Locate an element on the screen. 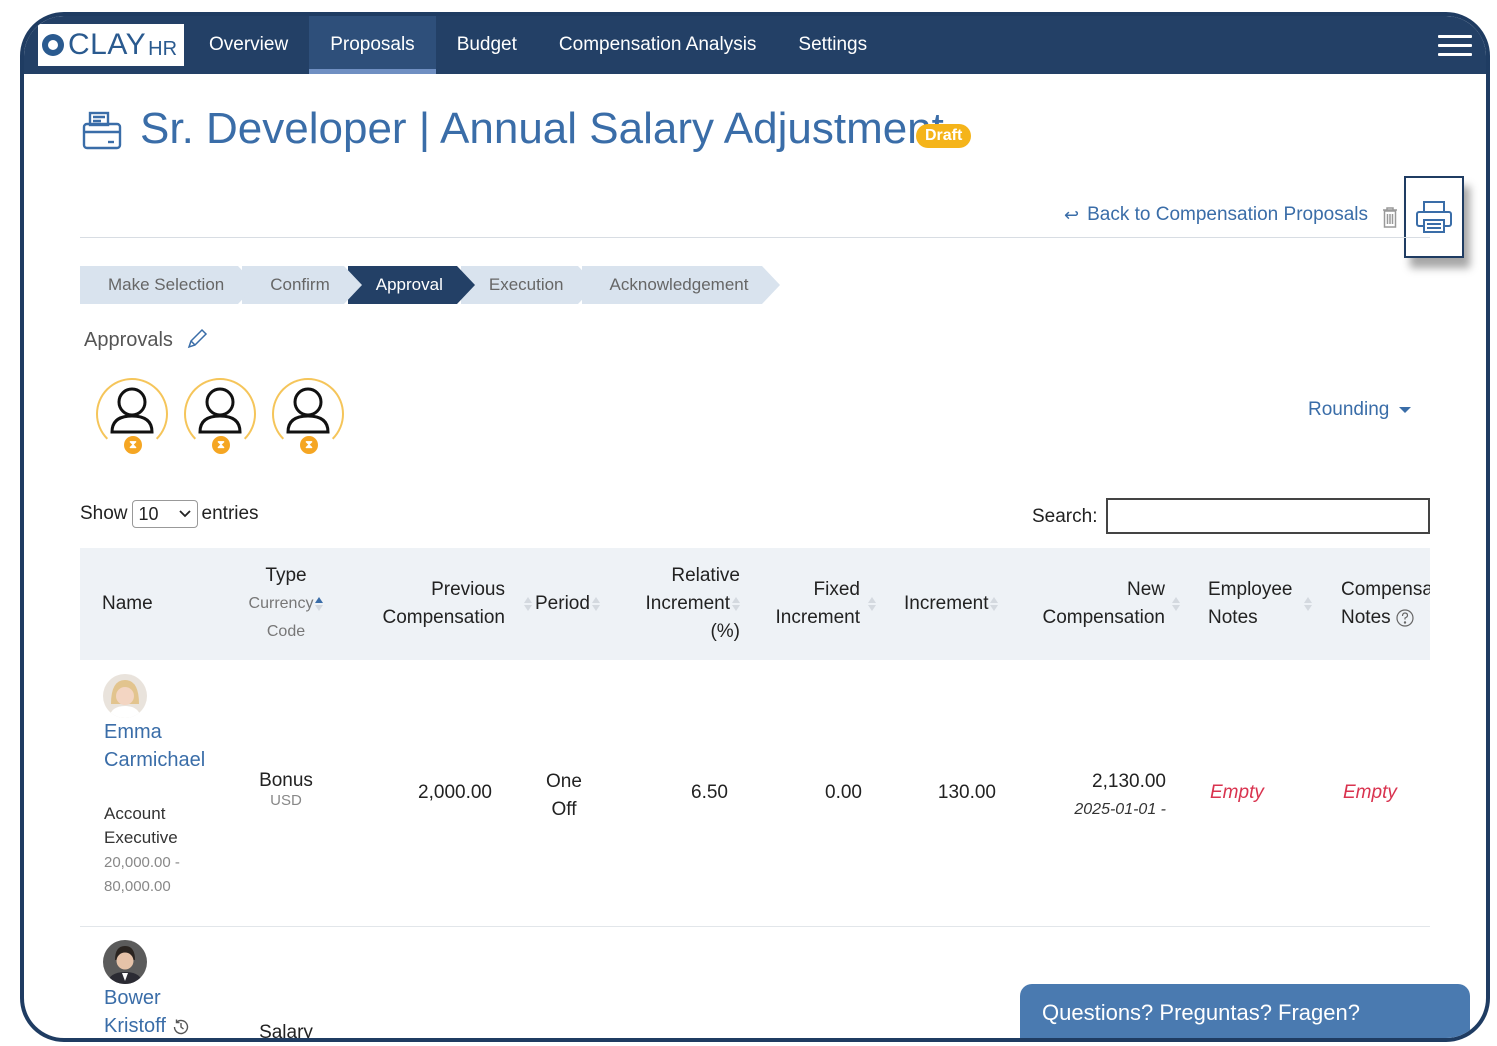 The width and height of the screenshot is (1497, 1046). col-increment: Increment is located at coordinates (951, 604).